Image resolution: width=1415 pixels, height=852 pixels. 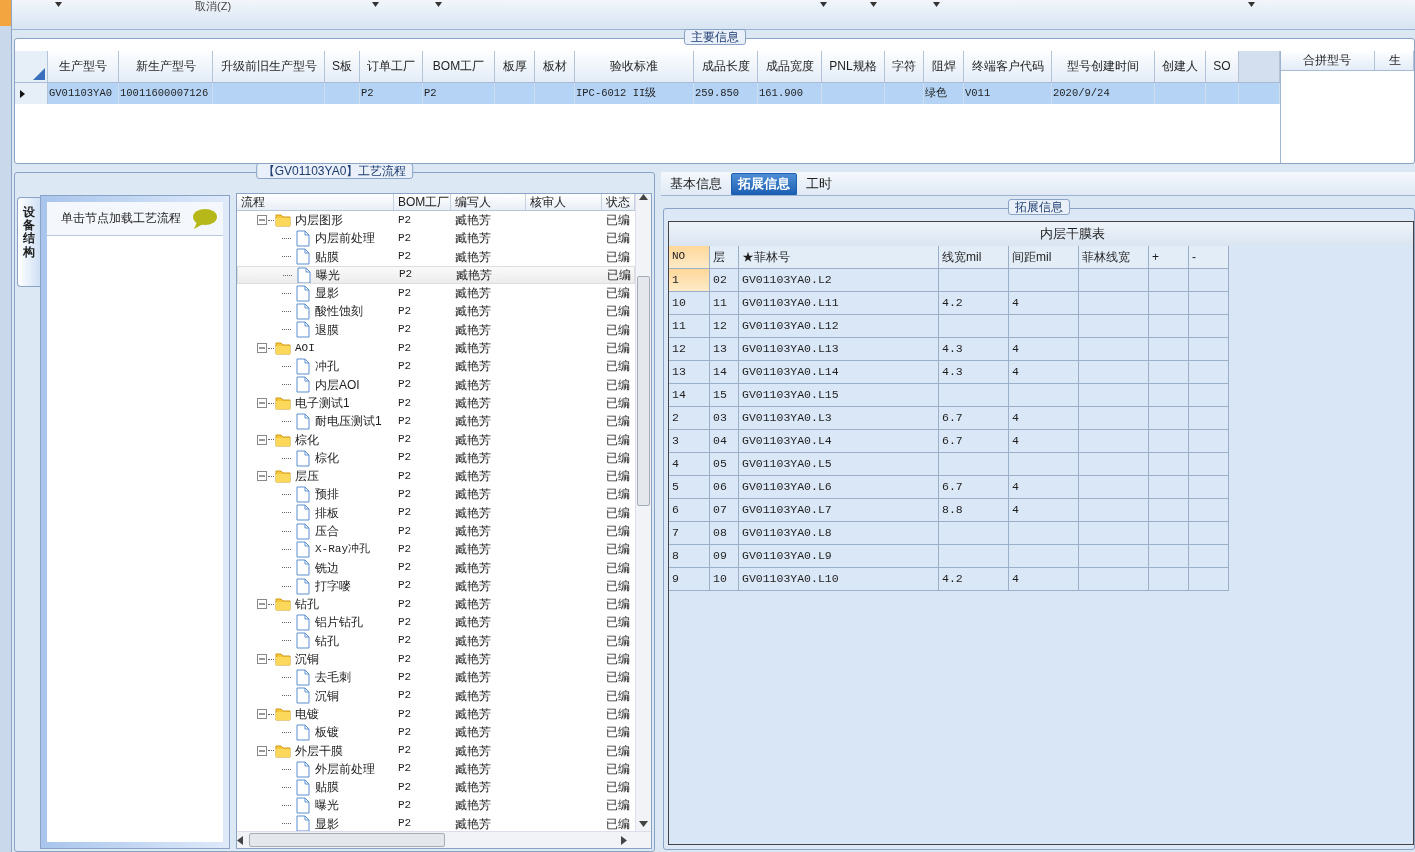 What do you see at coordinates (436, 586) in the screenshot?
I see `tree-row: 打字嘜 P2 臧艳芳 已编` at bounding box center [436, 586].